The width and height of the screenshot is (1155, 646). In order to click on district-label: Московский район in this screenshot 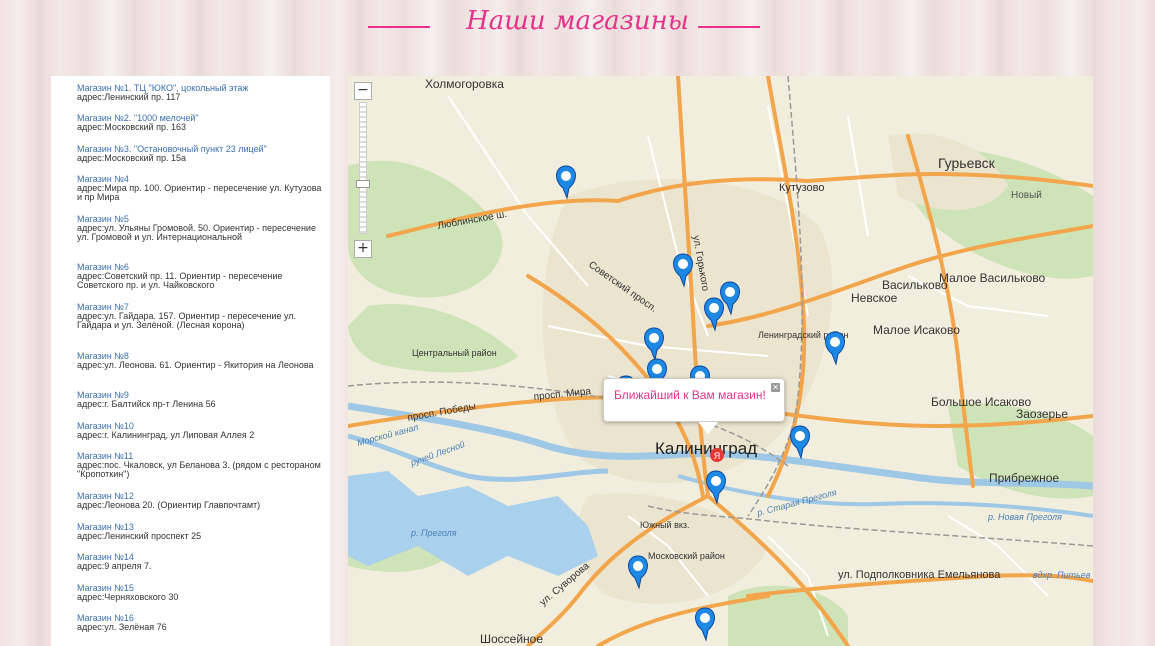, I will do `click(686, 556)`.